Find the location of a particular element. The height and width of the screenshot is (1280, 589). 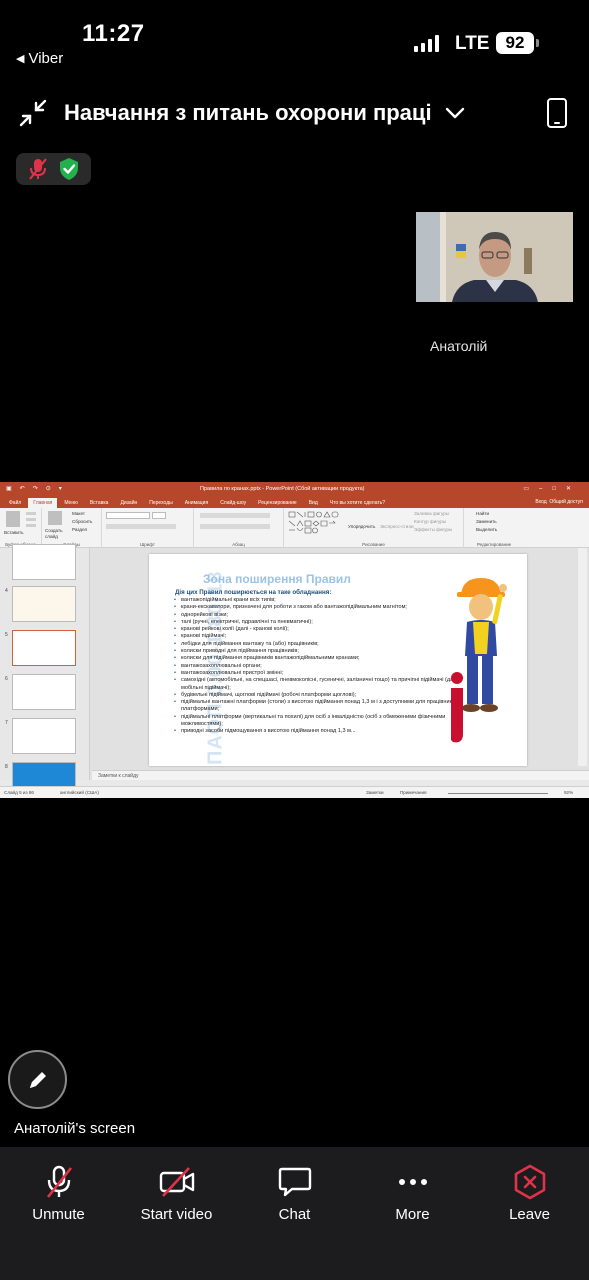

start-video-button: Start video is located at coordinates (176, 1197).